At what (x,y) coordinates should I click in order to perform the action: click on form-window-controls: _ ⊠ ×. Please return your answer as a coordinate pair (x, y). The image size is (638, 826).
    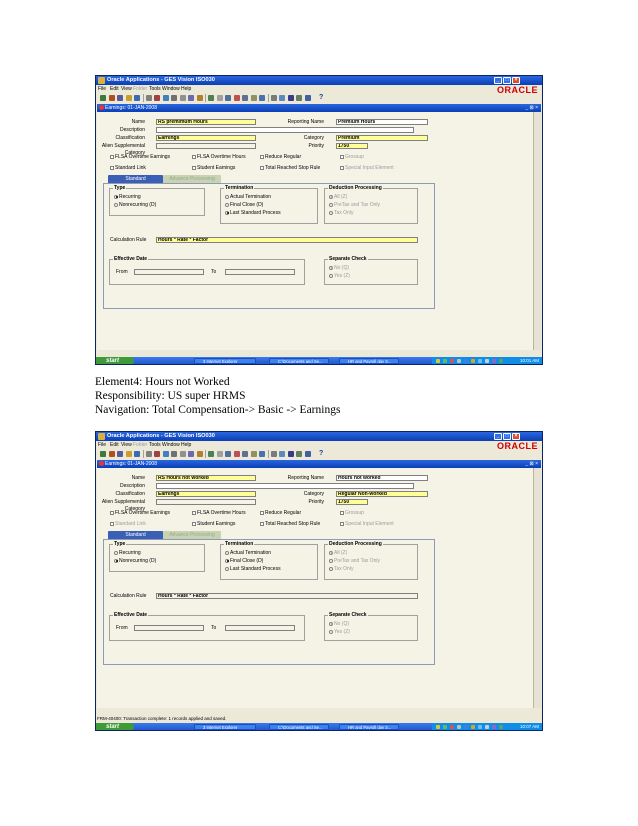
    Looking at the image, I should click on (531, 464).